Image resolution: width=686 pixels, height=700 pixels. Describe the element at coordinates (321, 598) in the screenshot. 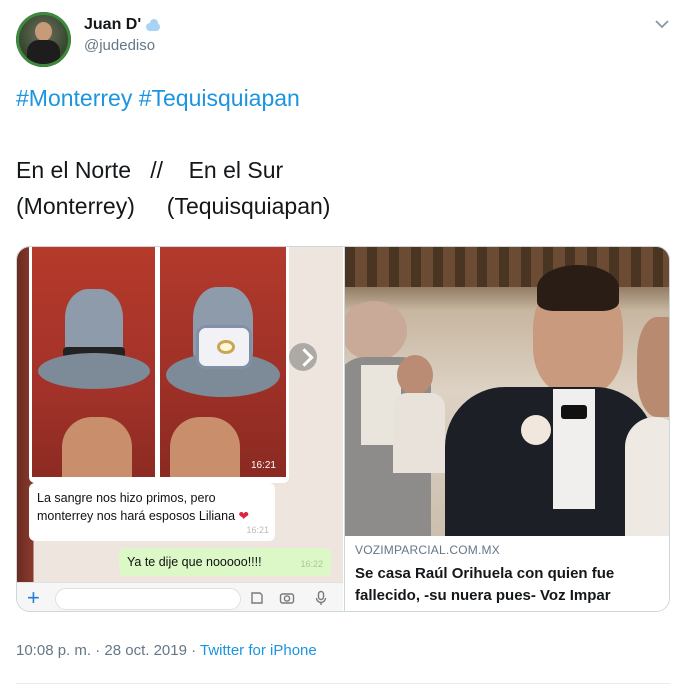

I see `microphone-icon` at that location.